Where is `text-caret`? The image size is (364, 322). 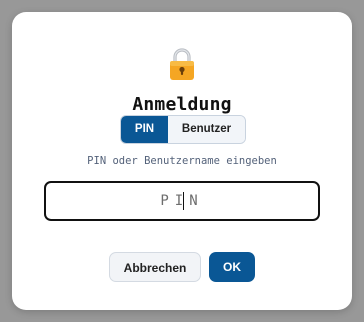 text-caret is located at coordinates (183, 201).